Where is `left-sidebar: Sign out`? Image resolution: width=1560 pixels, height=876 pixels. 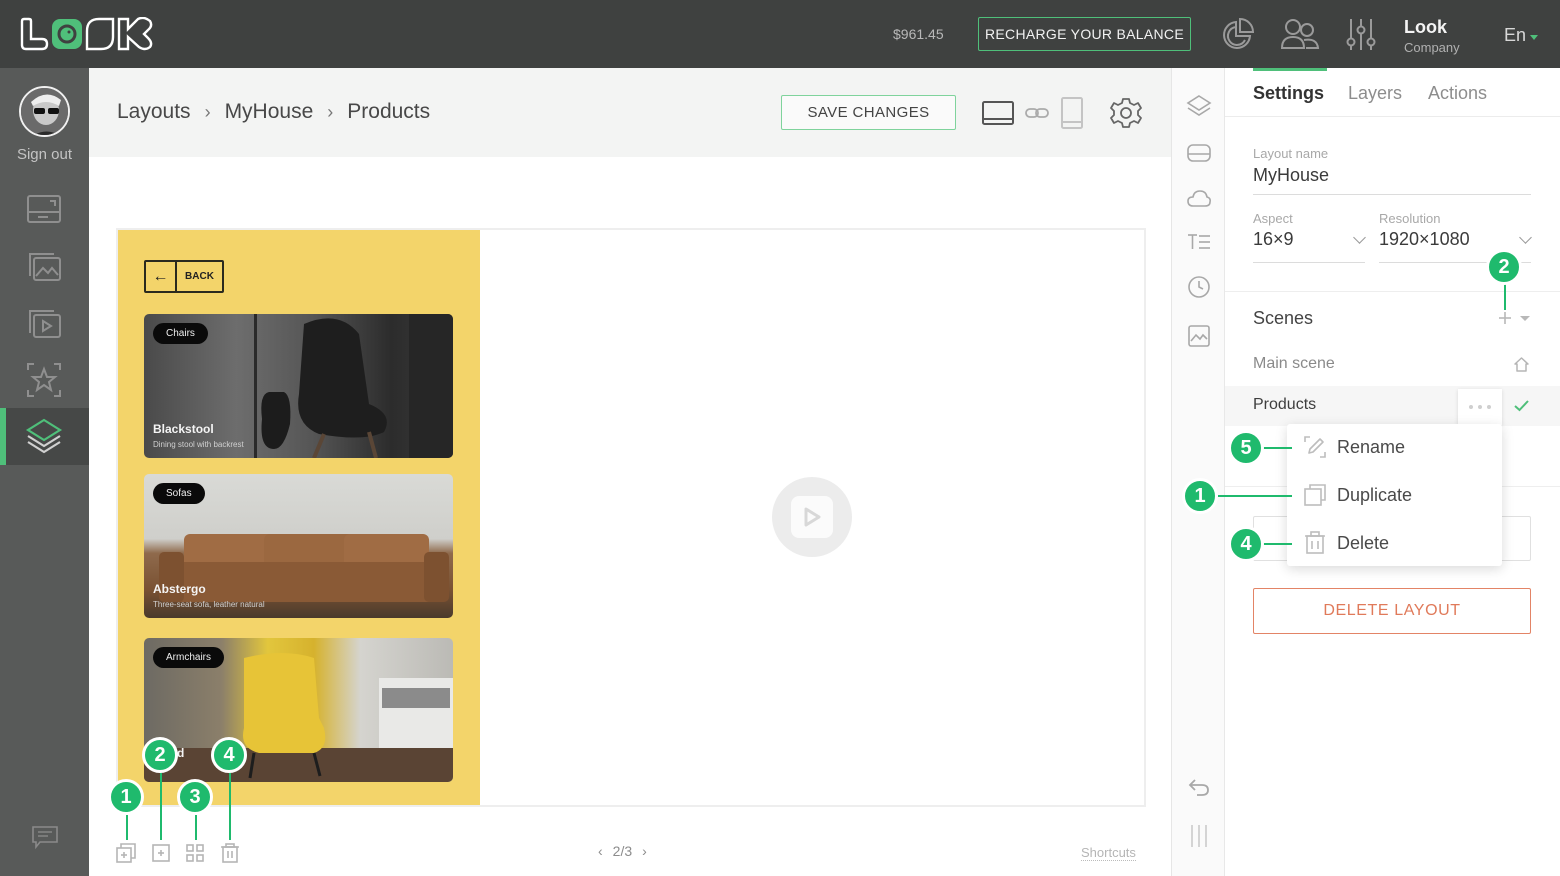 left-sidebar: Sign out is located at coordinates (44, 472).